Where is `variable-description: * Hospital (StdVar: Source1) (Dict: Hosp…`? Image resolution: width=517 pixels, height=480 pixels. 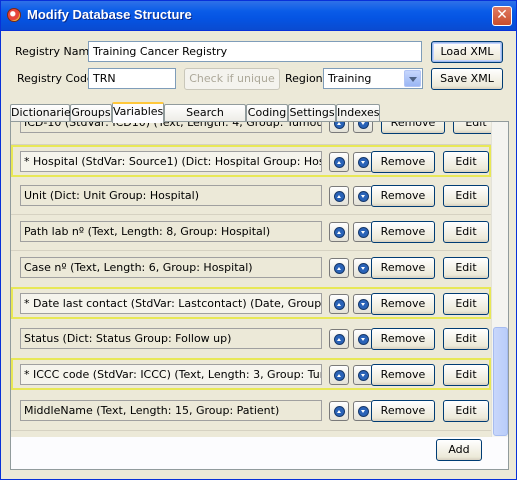
variable-description: * Hospital (StdVar: Source1) (Dict: Hosp… is located at coordinates (171, 161).